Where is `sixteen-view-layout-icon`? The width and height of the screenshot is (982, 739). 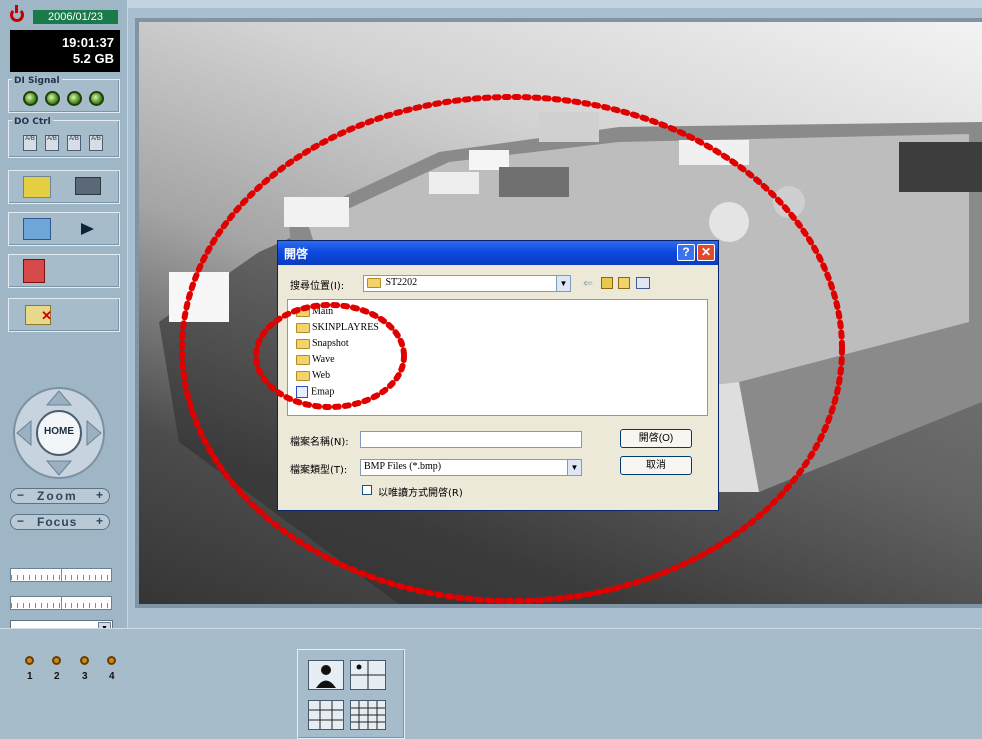 sixteen-view-layout-icon is located at coordinates (368, 715).